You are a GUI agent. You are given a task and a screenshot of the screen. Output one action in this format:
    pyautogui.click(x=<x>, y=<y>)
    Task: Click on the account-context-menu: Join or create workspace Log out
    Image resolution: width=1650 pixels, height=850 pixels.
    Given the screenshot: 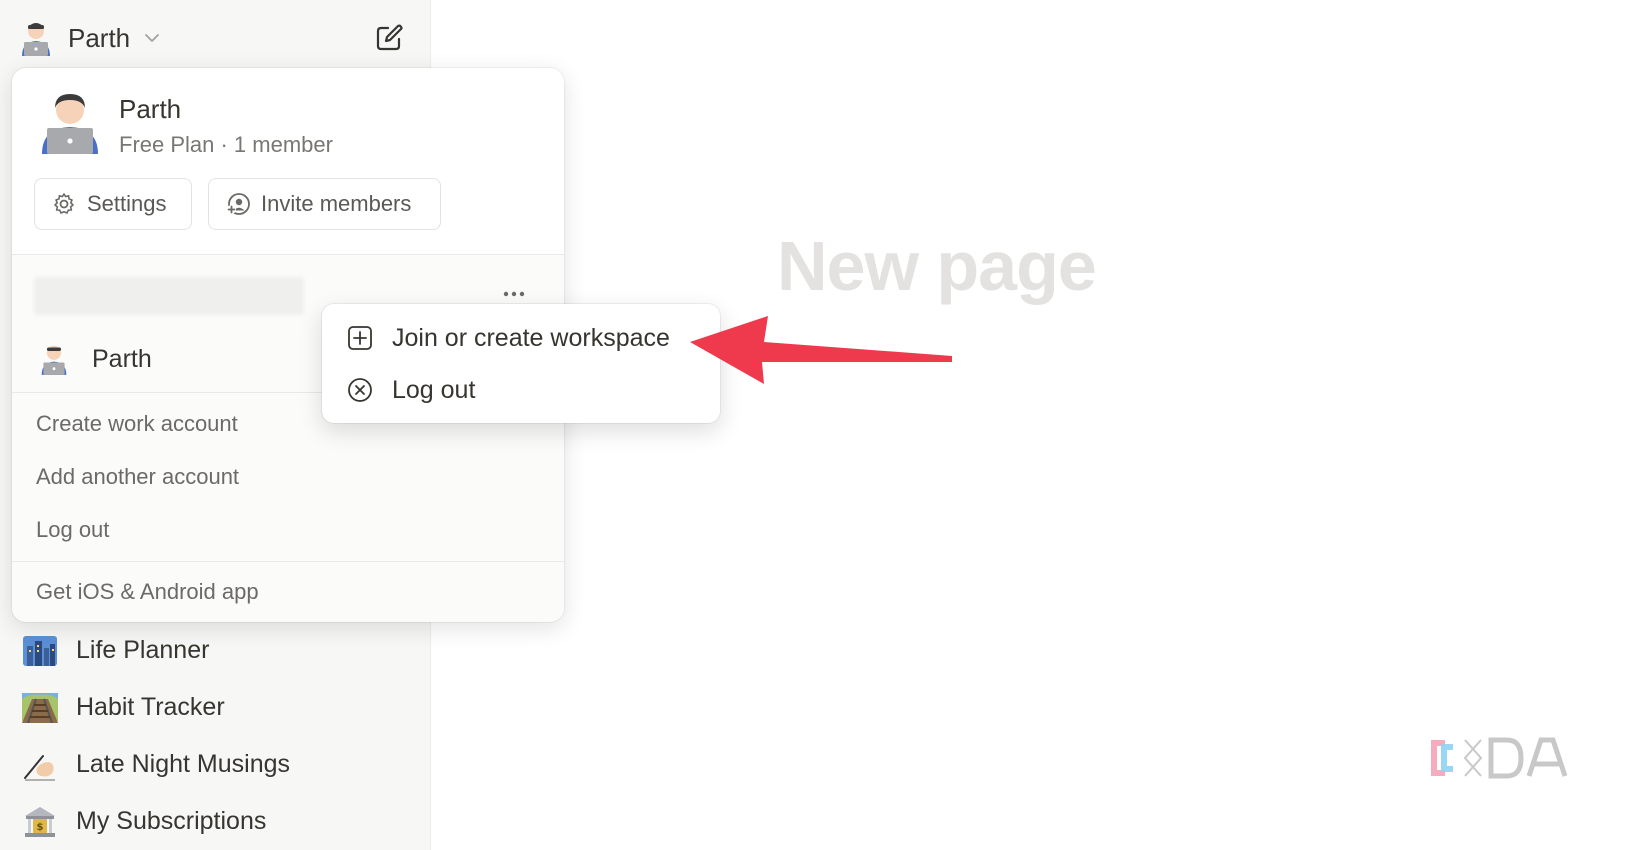 What is the action you would take?
    pyautogui.click(x=521, y=363)
    